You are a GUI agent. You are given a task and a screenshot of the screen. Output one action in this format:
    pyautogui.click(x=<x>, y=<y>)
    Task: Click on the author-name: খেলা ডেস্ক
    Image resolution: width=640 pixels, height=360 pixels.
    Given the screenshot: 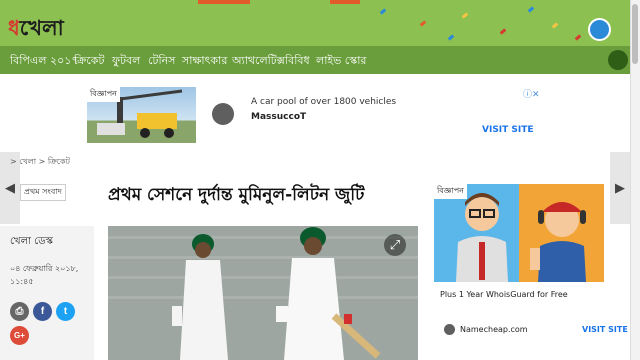 What is the action you would take?
    pyautogui.click(x=31, y=242)
    